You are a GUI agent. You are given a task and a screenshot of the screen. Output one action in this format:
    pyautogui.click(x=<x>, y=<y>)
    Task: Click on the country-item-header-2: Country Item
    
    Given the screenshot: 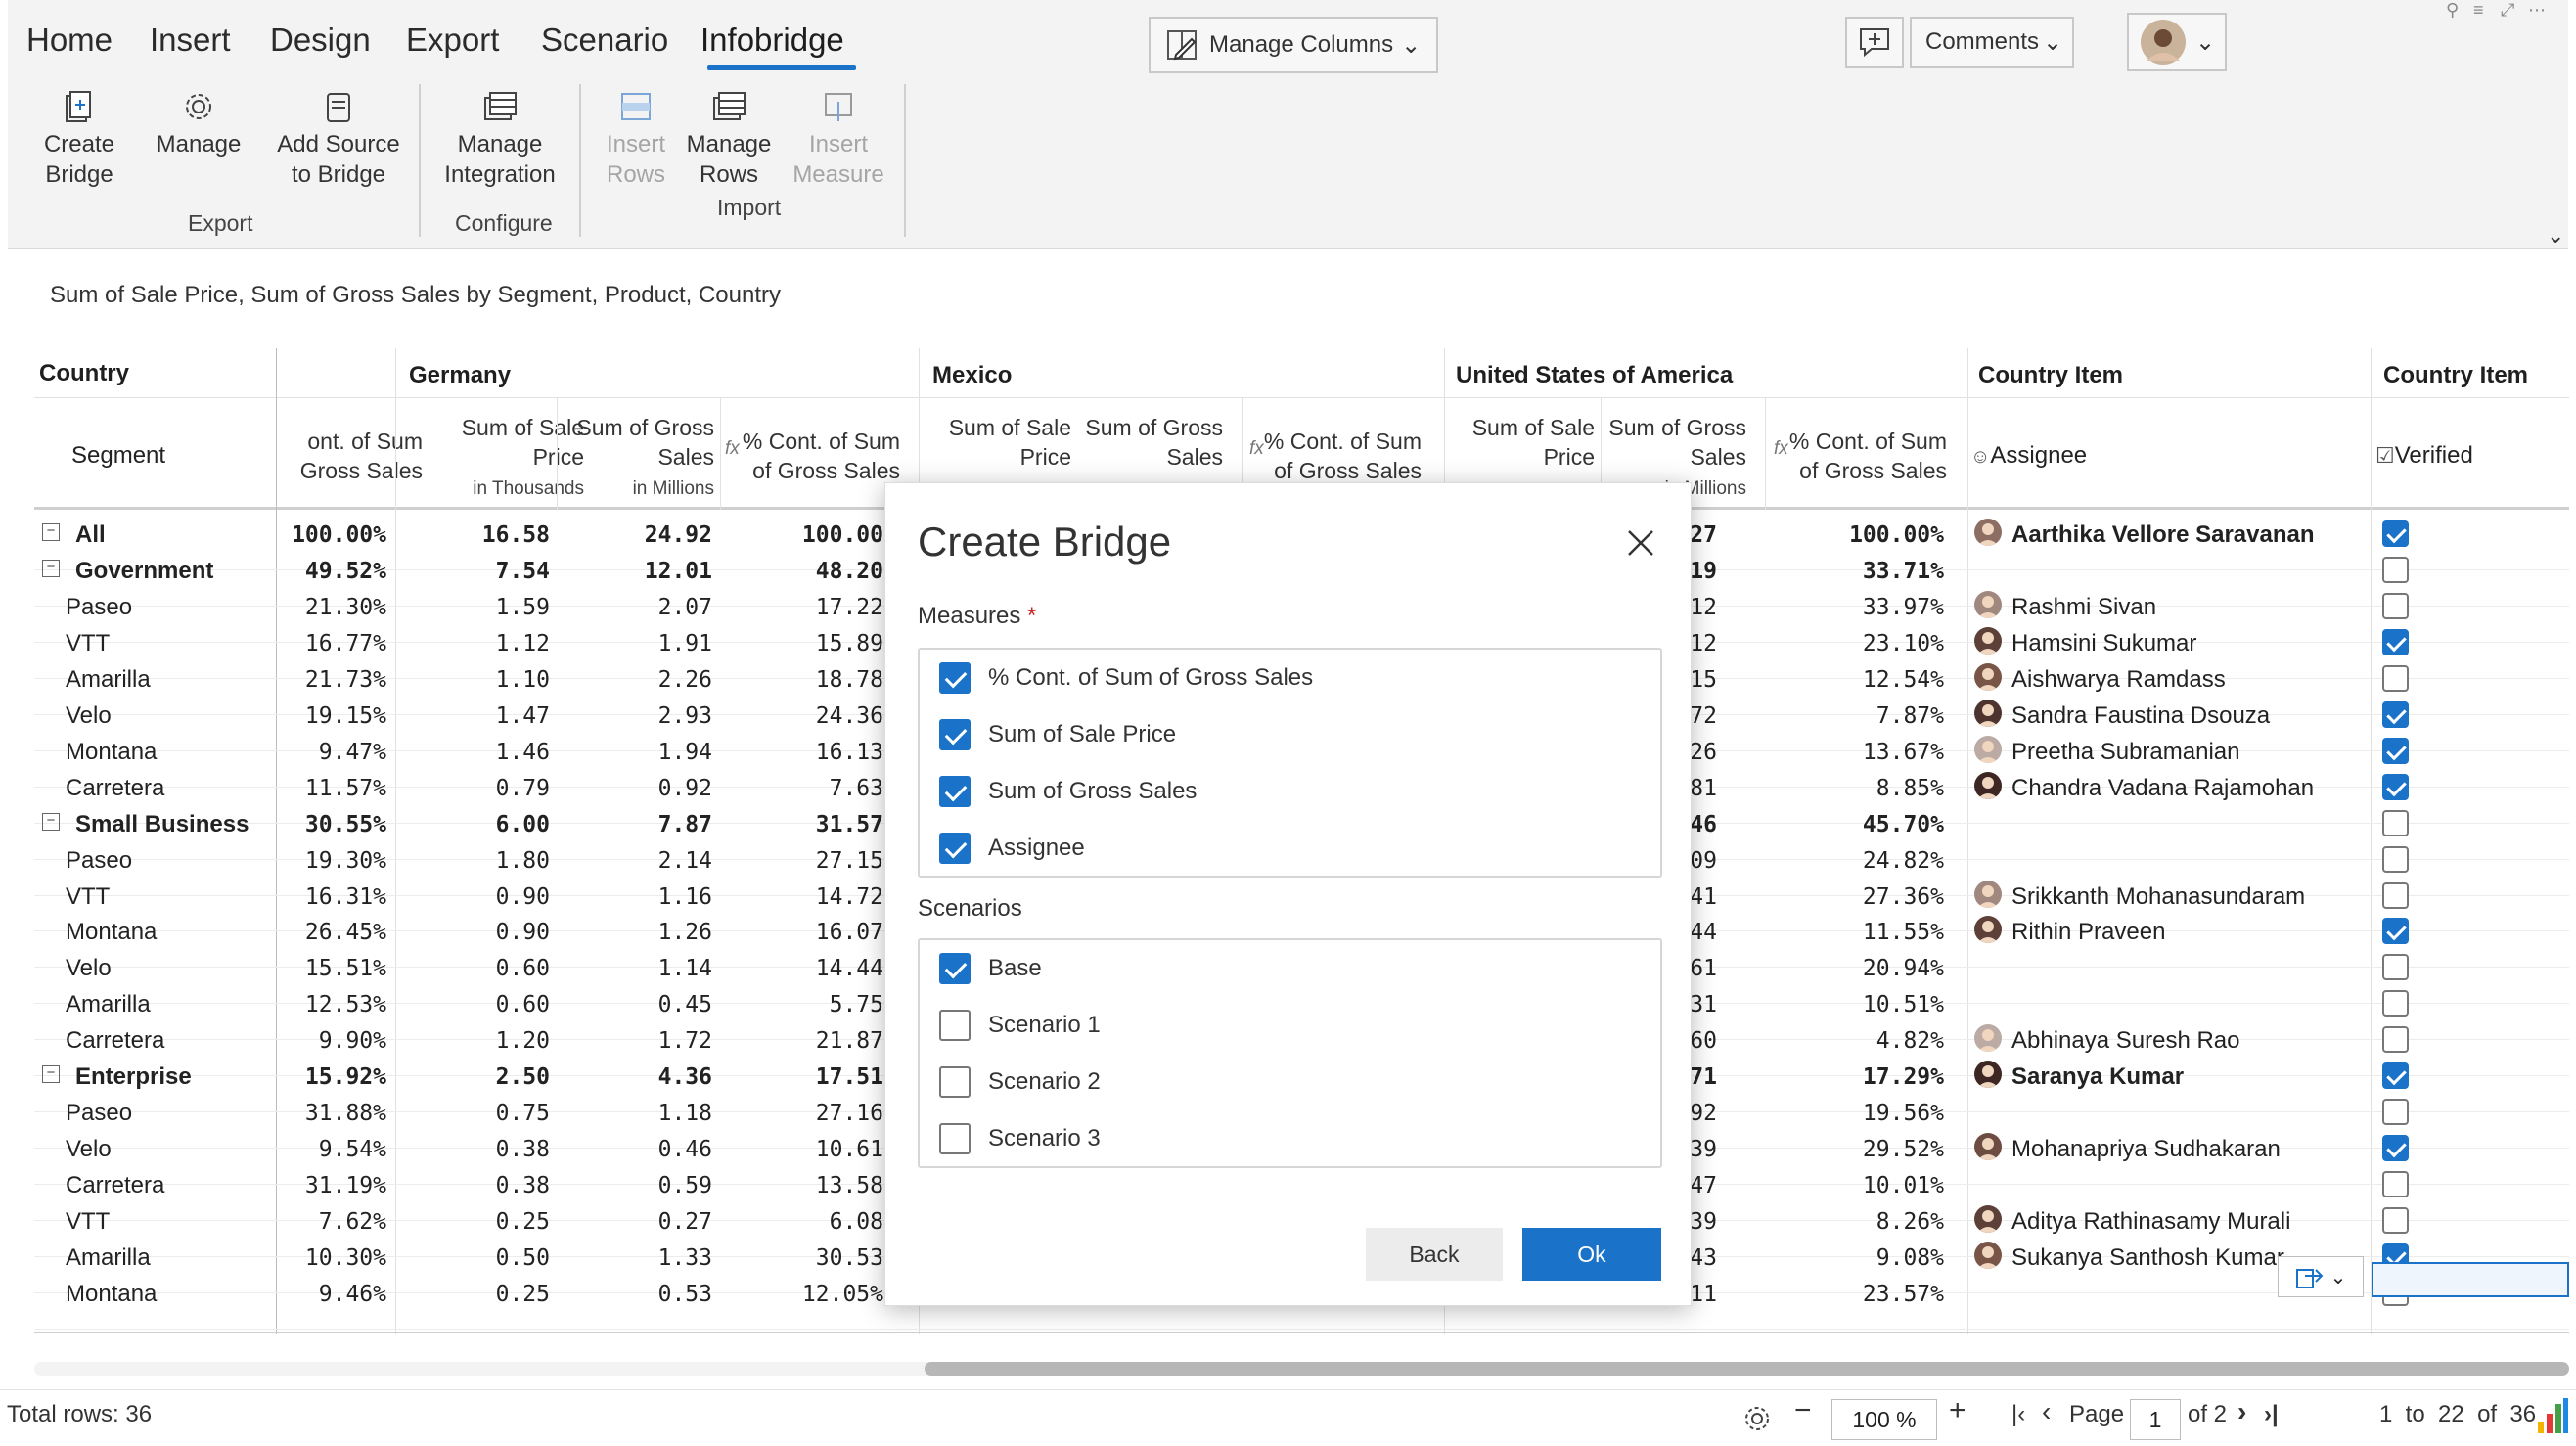 What is the action you would take?
    pyautogui.click(x=2456, y=375)
    